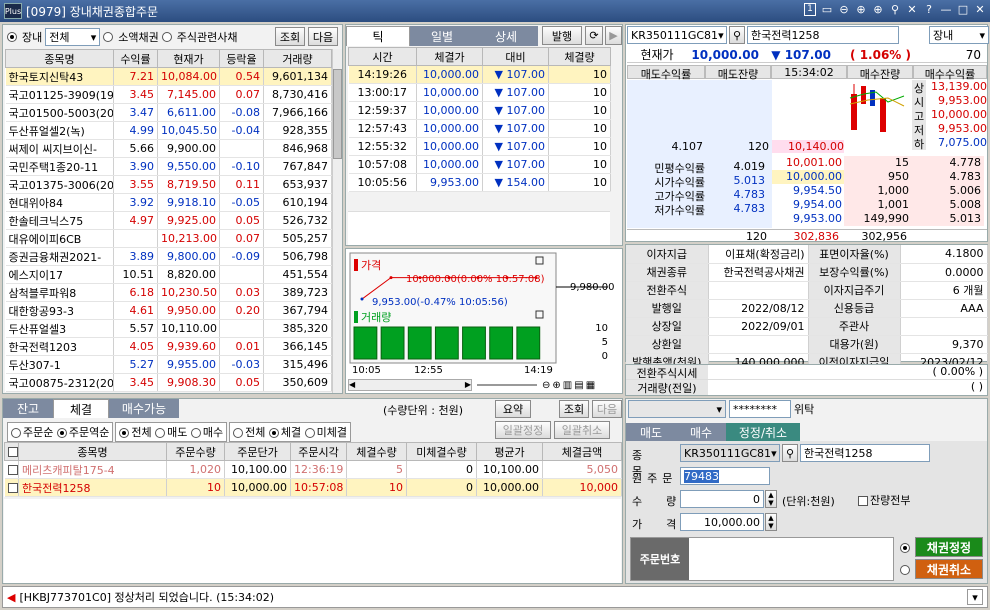 The image size is (990, 610). What do you see at coordinates (441, 451) in the screenshot?
I see `col-unfilled-qty: 미체결수량` at bounding box center [441, 451].